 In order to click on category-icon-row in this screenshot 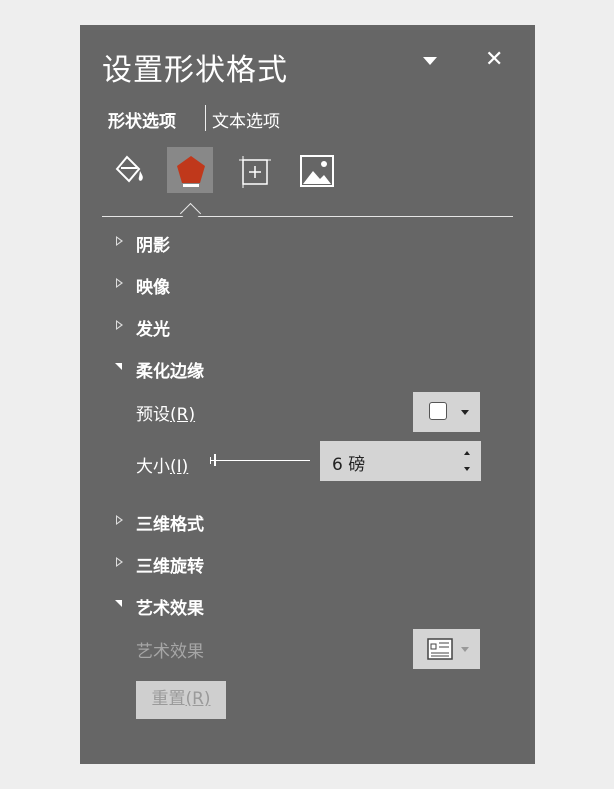, I will do `click(230, 172)`.